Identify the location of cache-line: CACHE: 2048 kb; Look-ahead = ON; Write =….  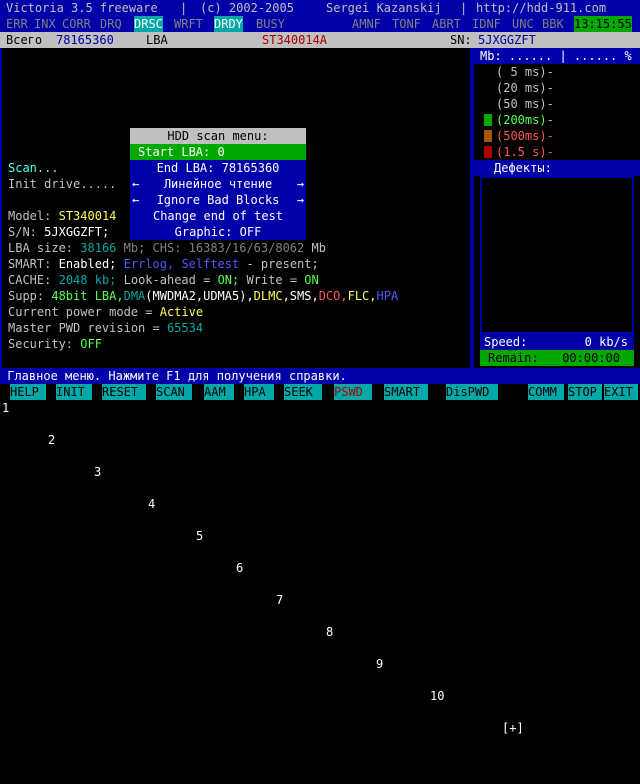
(163, 280).